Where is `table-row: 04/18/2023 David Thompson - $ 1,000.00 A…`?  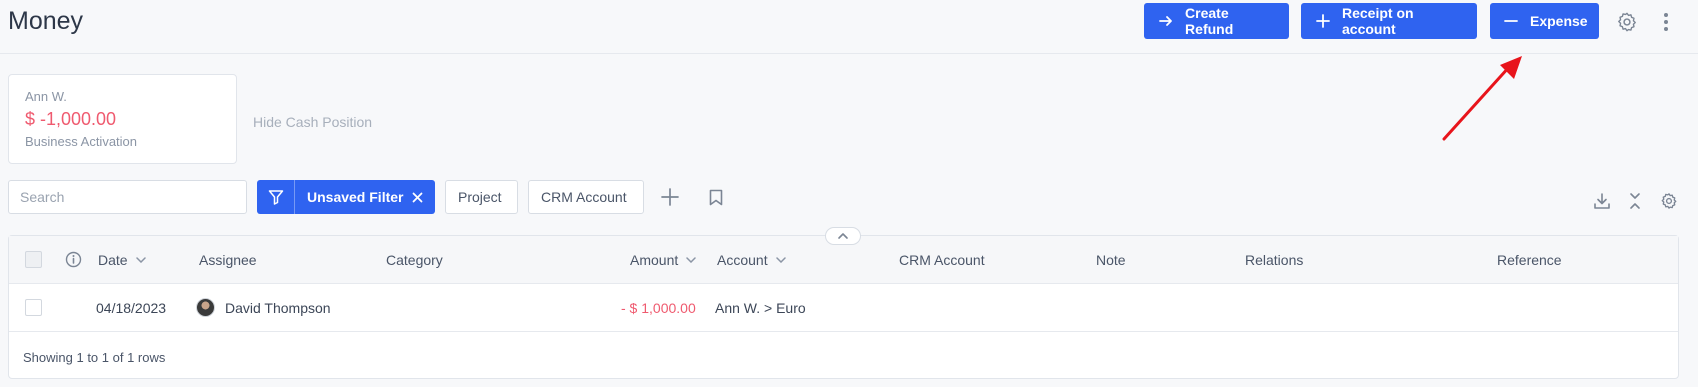 table-row: 04/18/2023 David Thompson - $ 1,000.00 A… is located at coordinates (843, 308).